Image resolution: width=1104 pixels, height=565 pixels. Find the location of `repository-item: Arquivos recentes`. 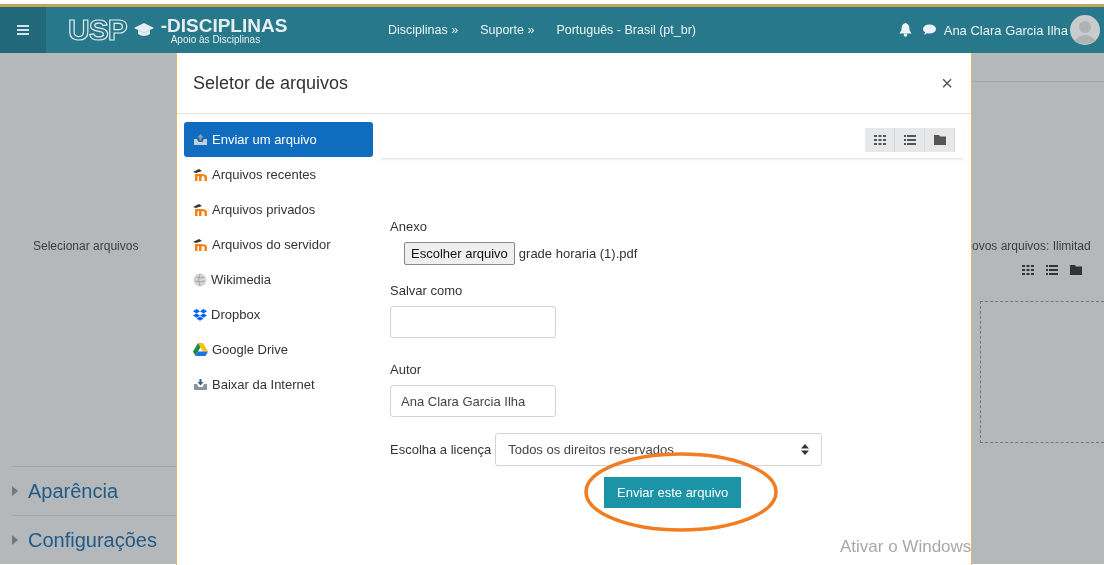

repository-item: Arquivos recentes is located at coordinates (278, 174).